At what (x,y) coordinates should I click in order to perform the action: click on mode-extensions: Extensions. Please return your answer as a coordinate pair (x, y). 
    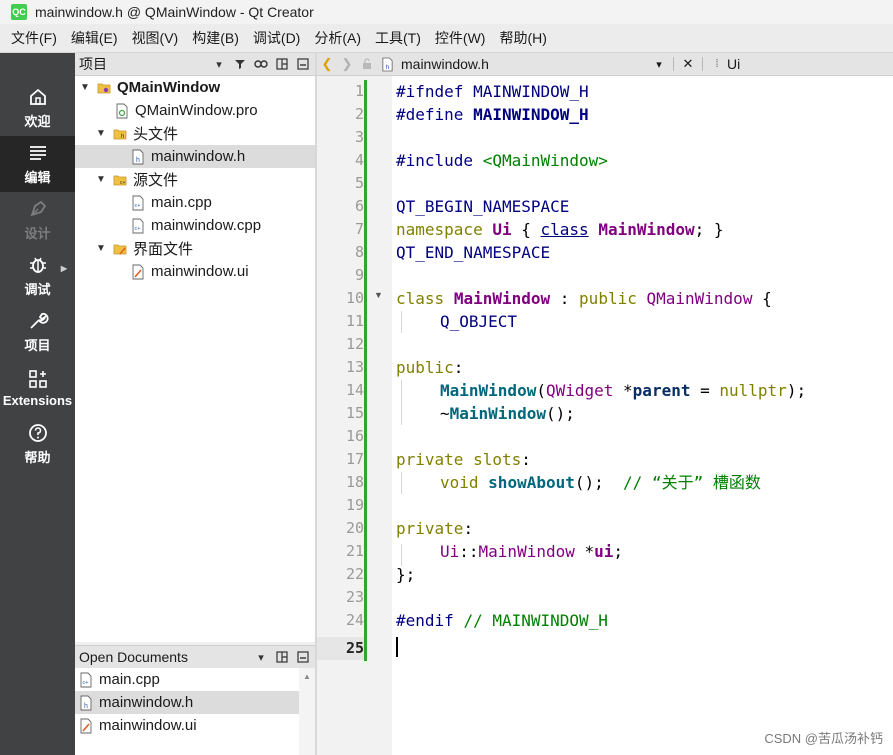
    Looking at the image, I should click on (37, 388).